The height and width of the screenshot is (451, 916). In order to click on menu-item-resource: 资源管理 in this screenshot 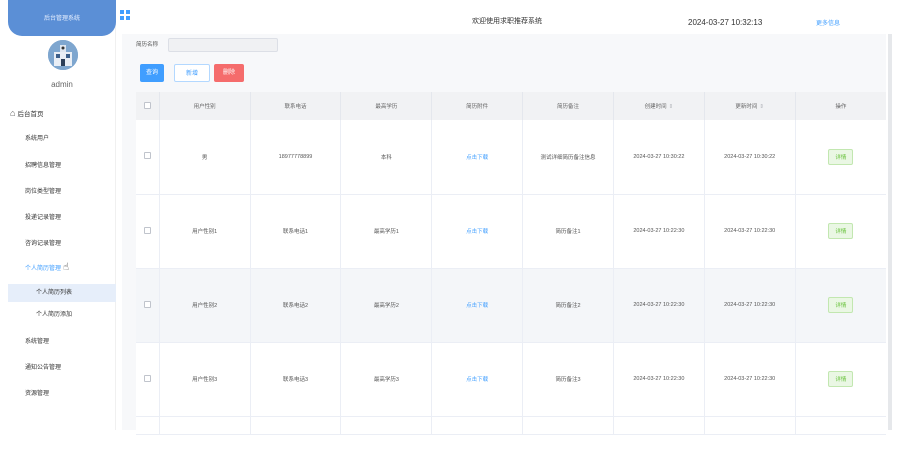, I will do `click(37, 392)`.